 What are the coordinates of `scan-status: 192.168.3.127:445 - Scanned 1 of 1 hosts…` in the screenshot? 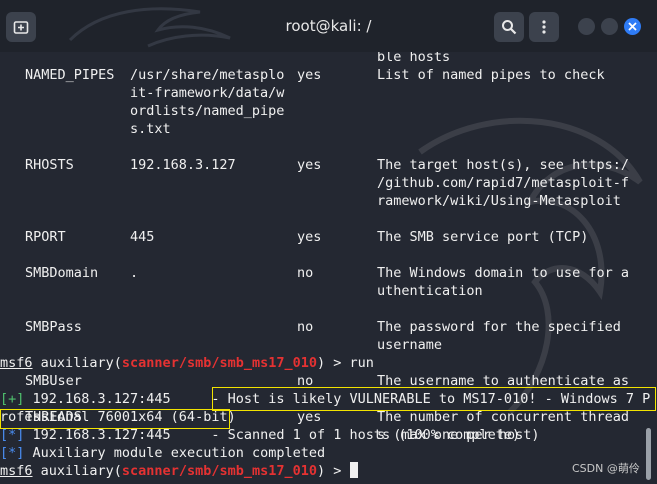 It's located at (272, 435).